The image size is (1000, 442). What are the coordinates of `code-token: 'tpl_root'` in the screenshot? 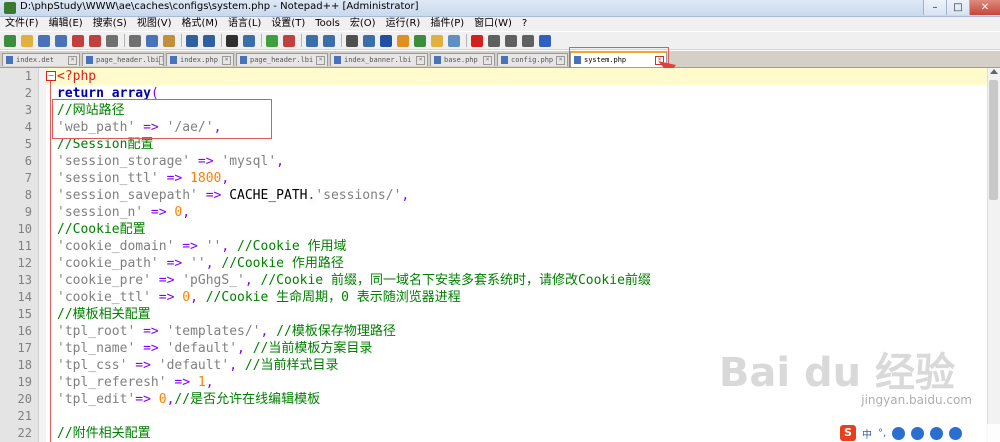 It's located at (96, 331).